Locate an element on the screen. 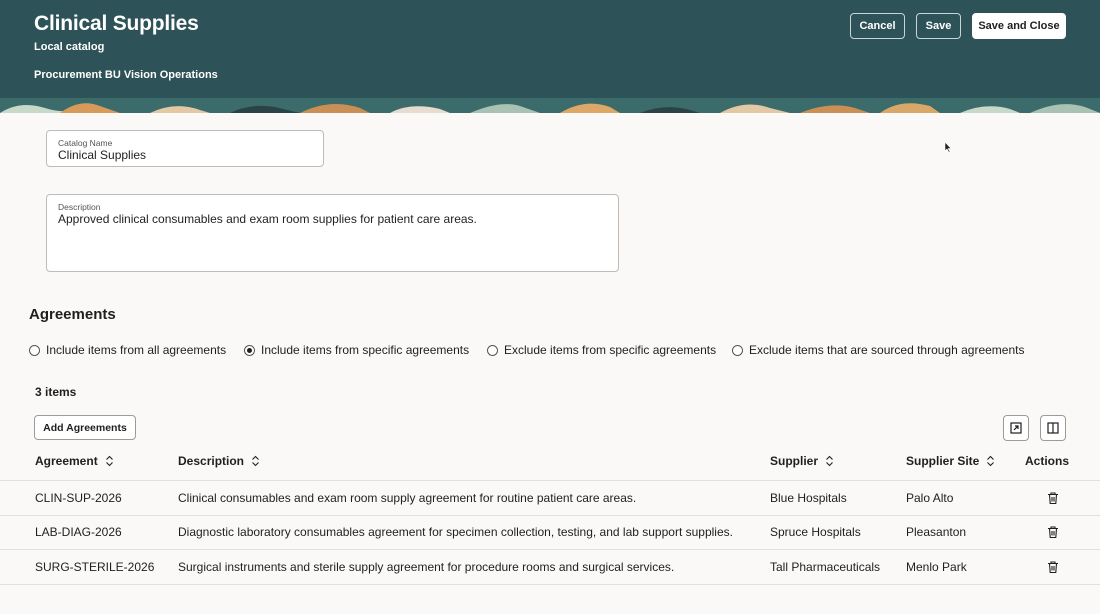  catalog-name-field: Catalog Name Clinical Supplies is located at coordinates (185, 148).